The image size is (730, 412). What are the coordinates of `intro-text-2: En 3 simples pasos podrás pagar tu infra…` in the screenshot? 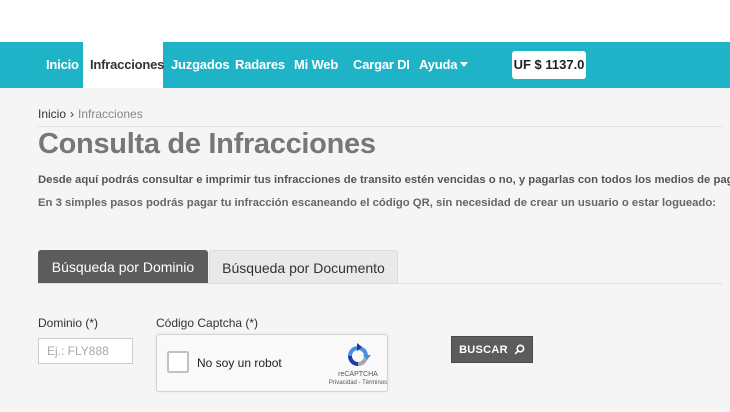 It's located at (377, 203).